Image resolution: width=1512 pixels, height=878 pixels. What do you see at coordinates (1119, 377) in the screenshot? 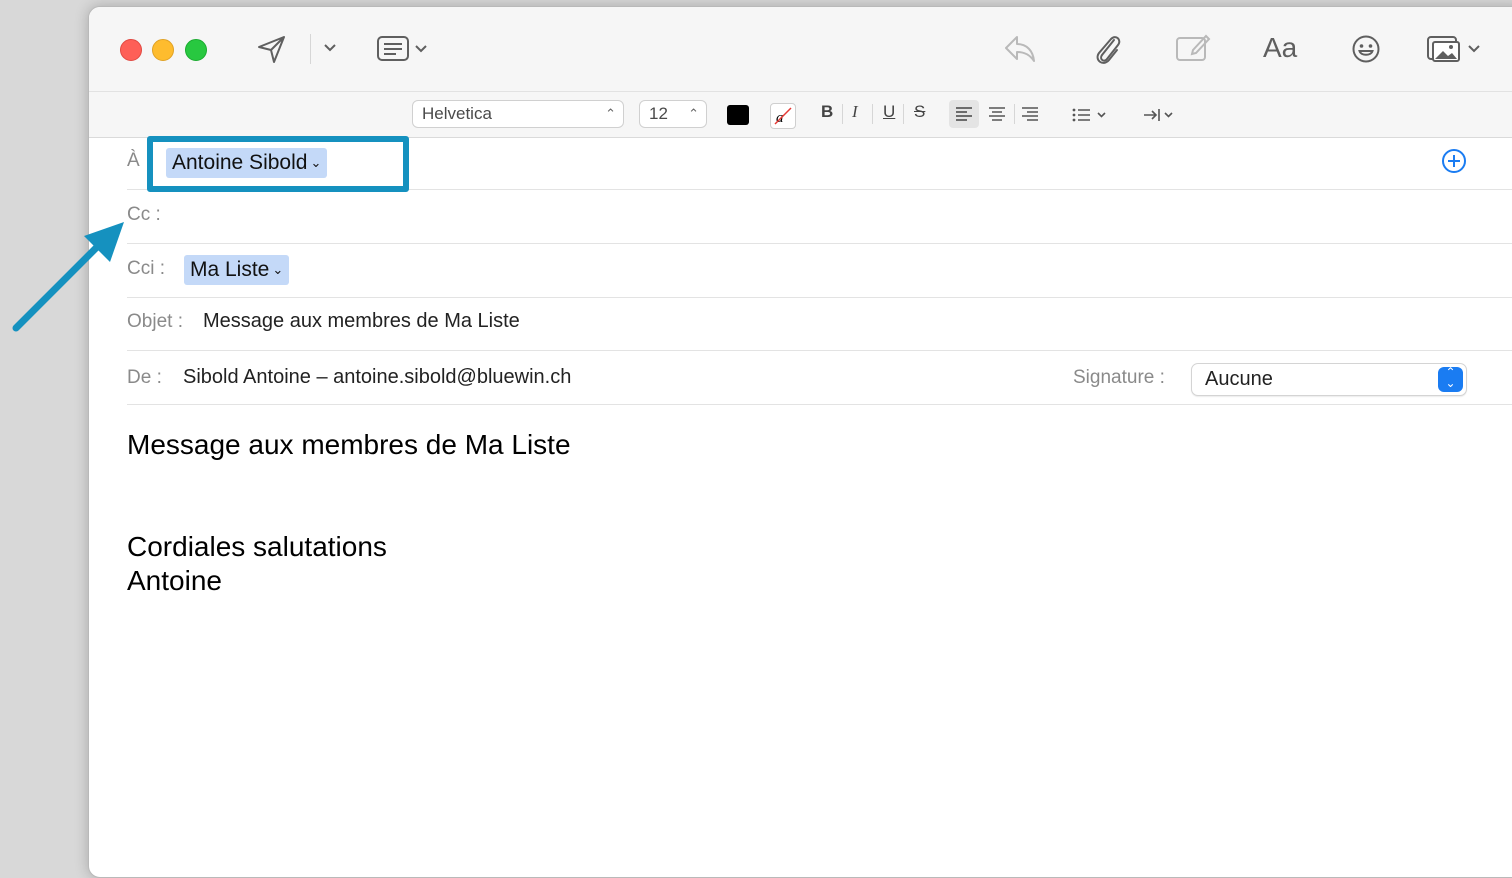
I see `signature-label: Signature :` at bounding box center [1119, 377].